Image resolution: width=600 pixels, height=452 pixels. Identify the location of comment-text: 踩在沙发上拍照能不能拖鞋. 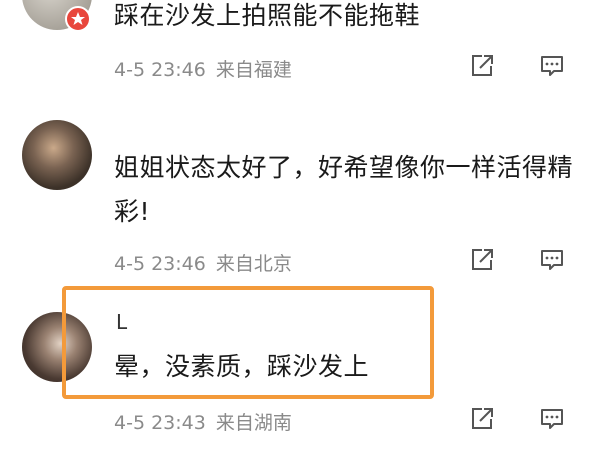
(267, 15).